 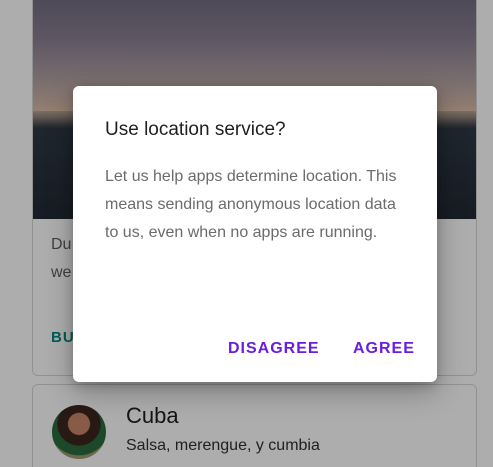 What do you see at coordinates (274, 349) in the screenshot?
I see `disagree-button: DISAGREE` at bounding box center [274, 349].